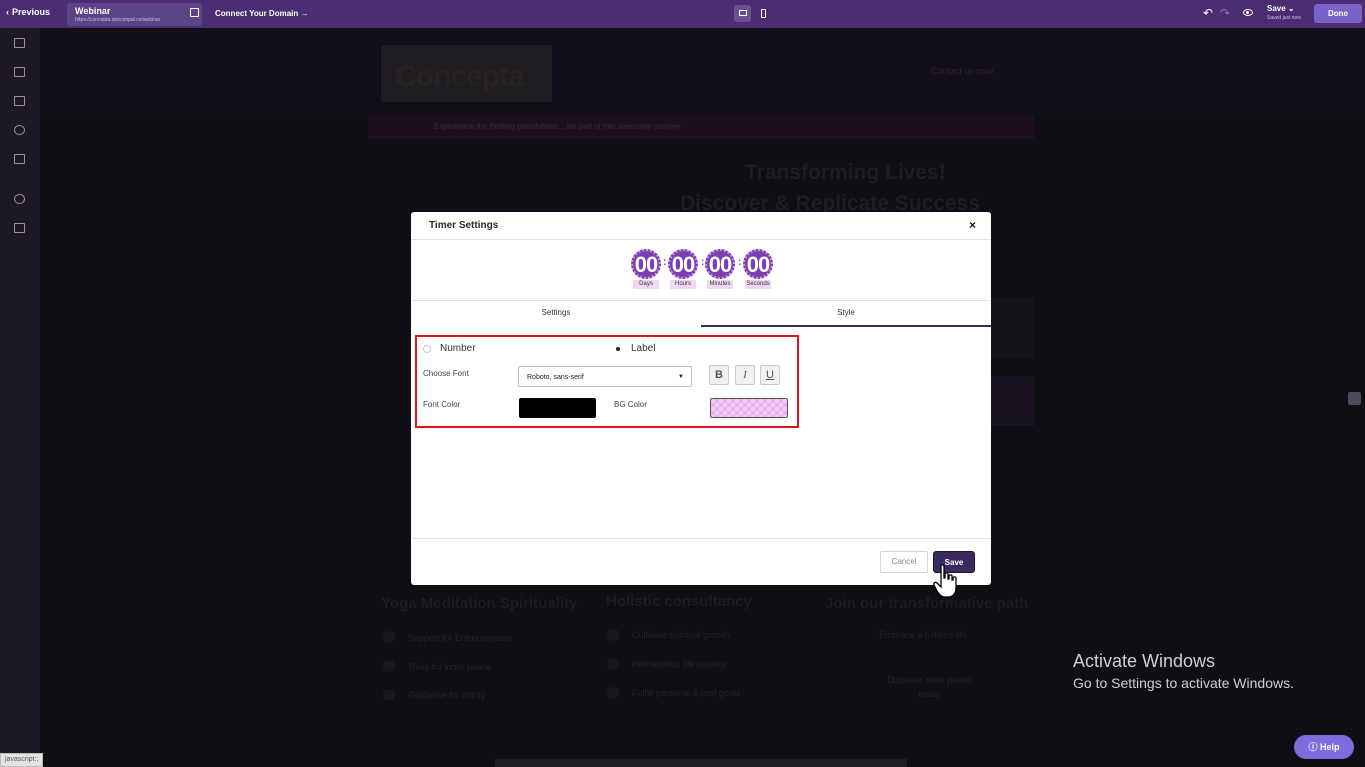  What do you see at coordinates (745, 375) in the screenshot?
I see `italic-button: I` at bounding box center [745, 375].